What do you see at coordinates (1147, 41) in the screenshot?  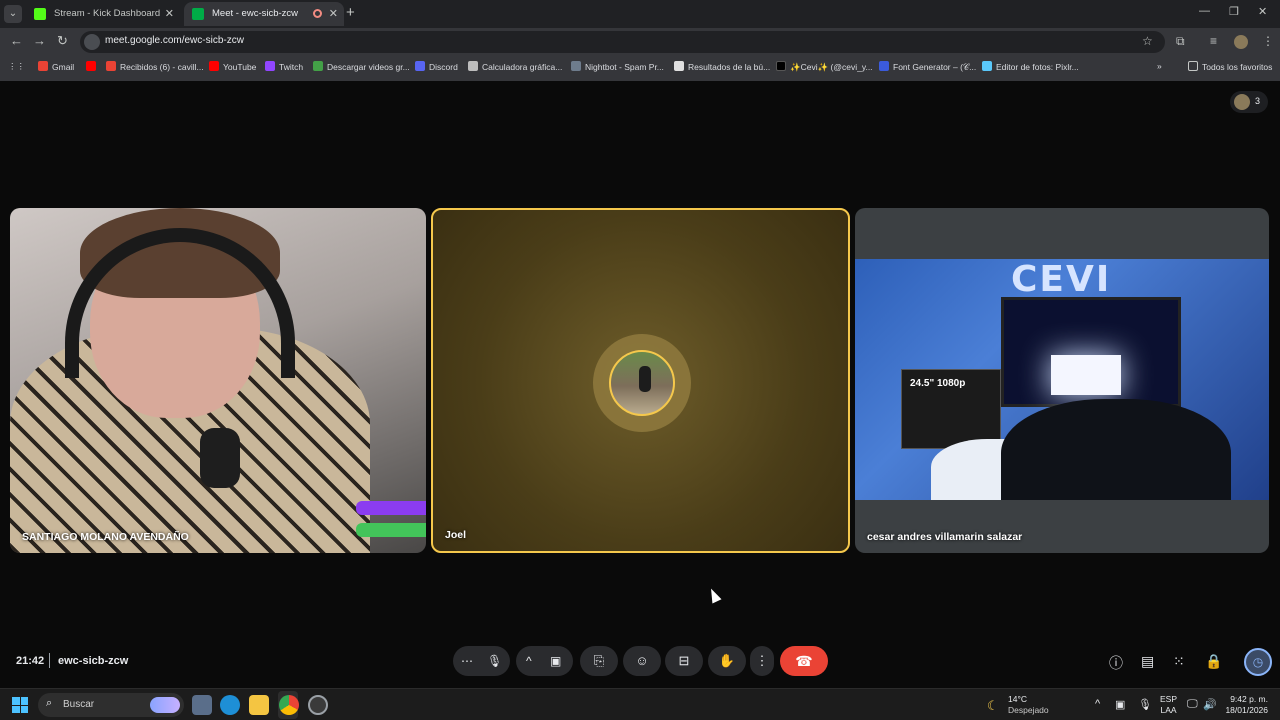 I see `bookmark-star-icon: ☆` at bounding box center [1147, 41].